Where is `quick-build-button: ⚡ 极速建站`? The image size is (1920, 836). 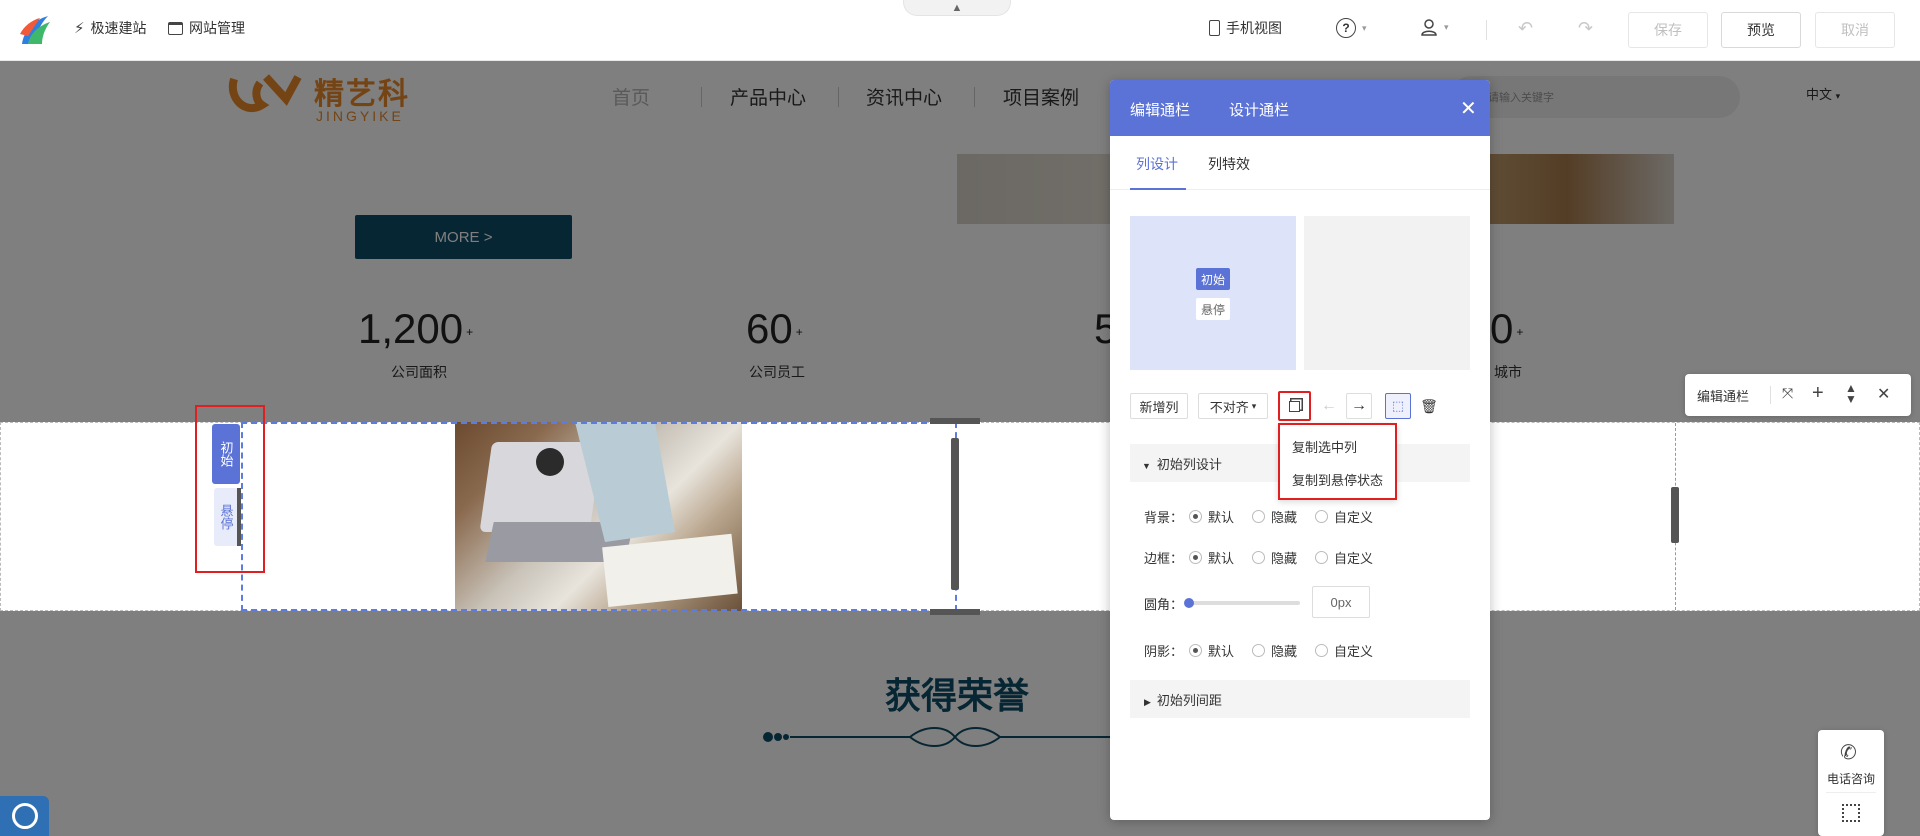
quick-build-button: ⚡ 极速建站 is located at coordinates (110, 28).